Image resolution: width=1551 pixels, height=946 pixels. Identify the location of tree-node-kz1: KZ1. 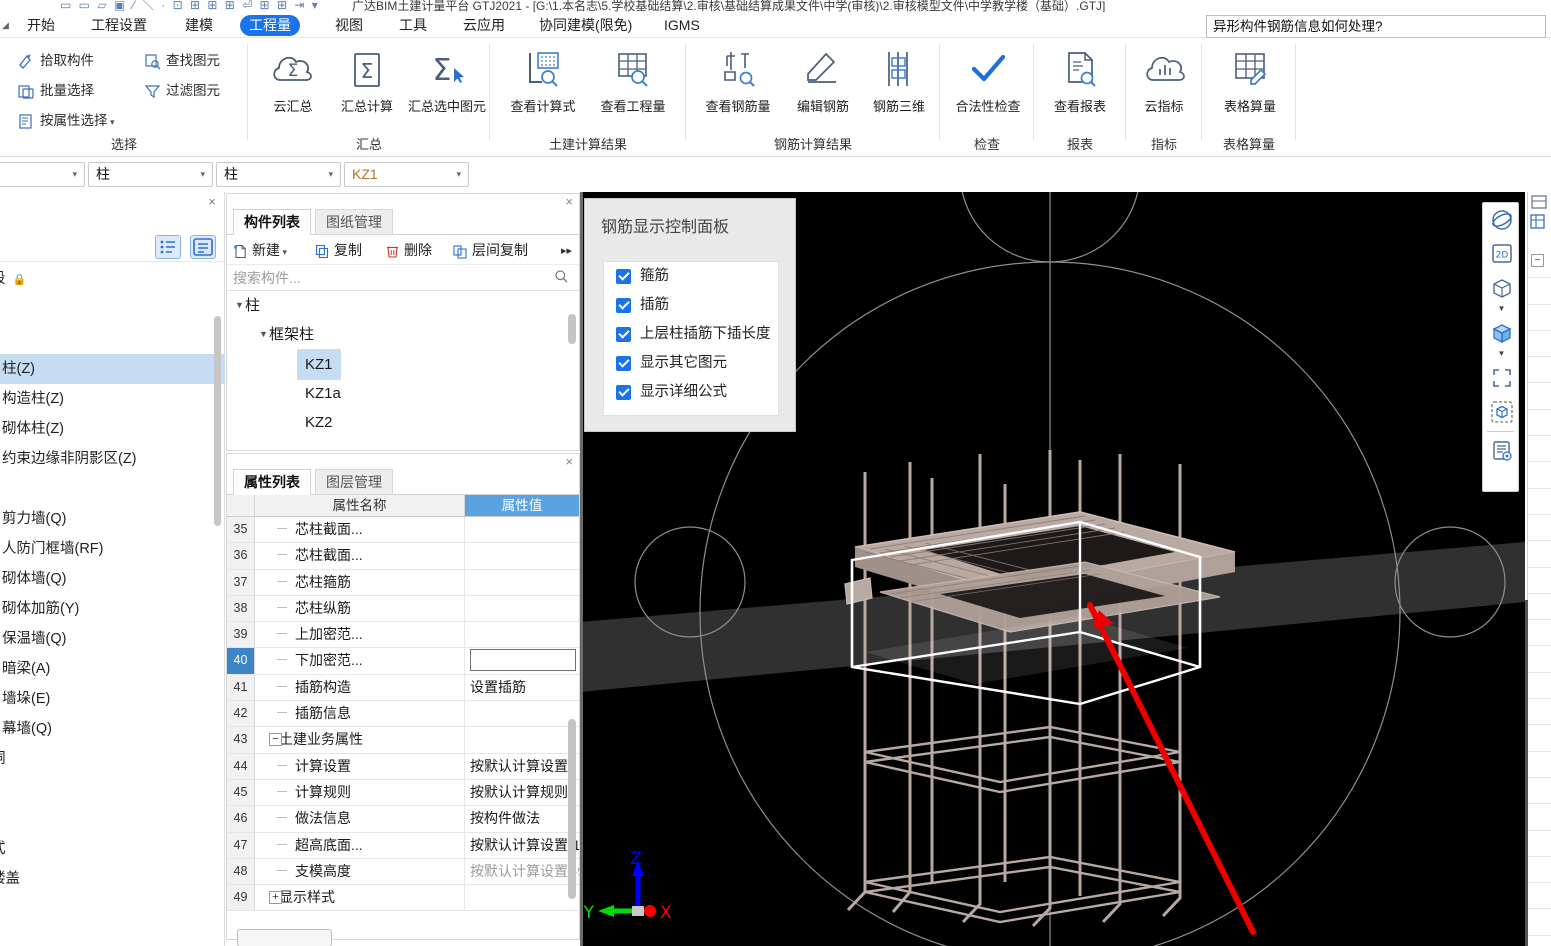
(403, 364).